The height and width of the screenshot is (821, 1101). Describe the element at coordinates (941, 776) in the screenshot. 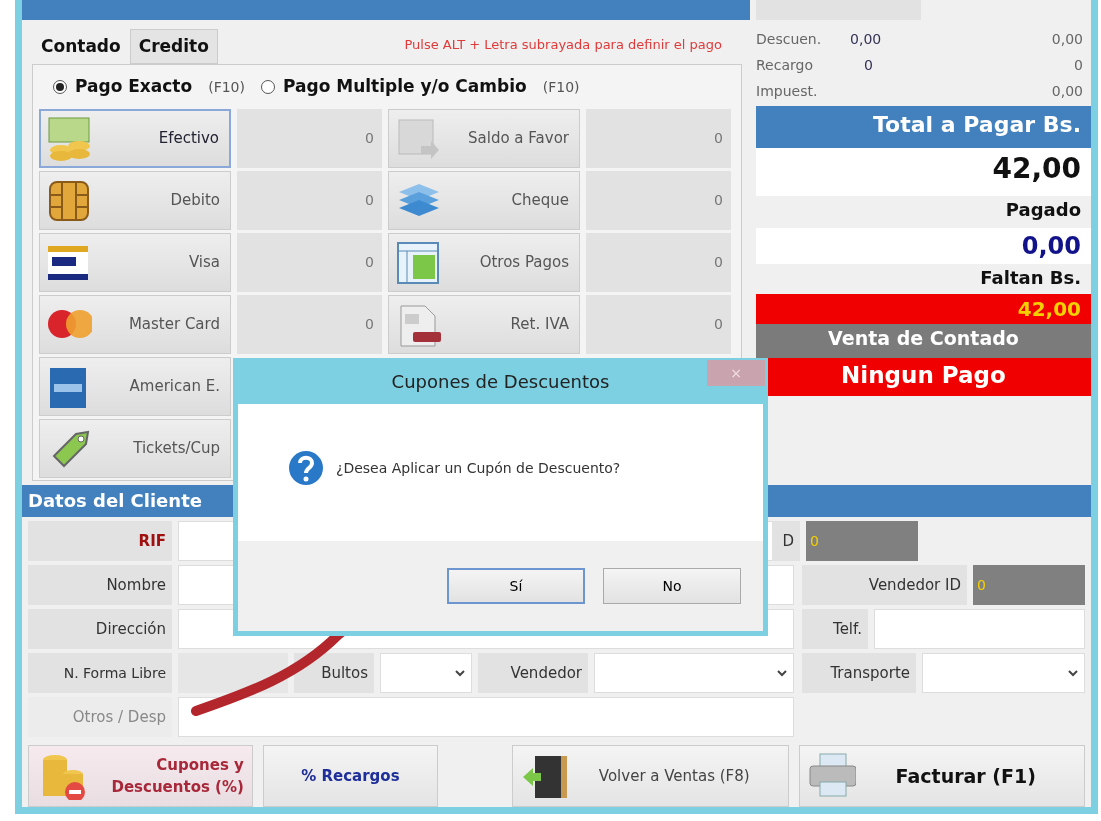

I see `action-button: Facturar (F1)` at that location.